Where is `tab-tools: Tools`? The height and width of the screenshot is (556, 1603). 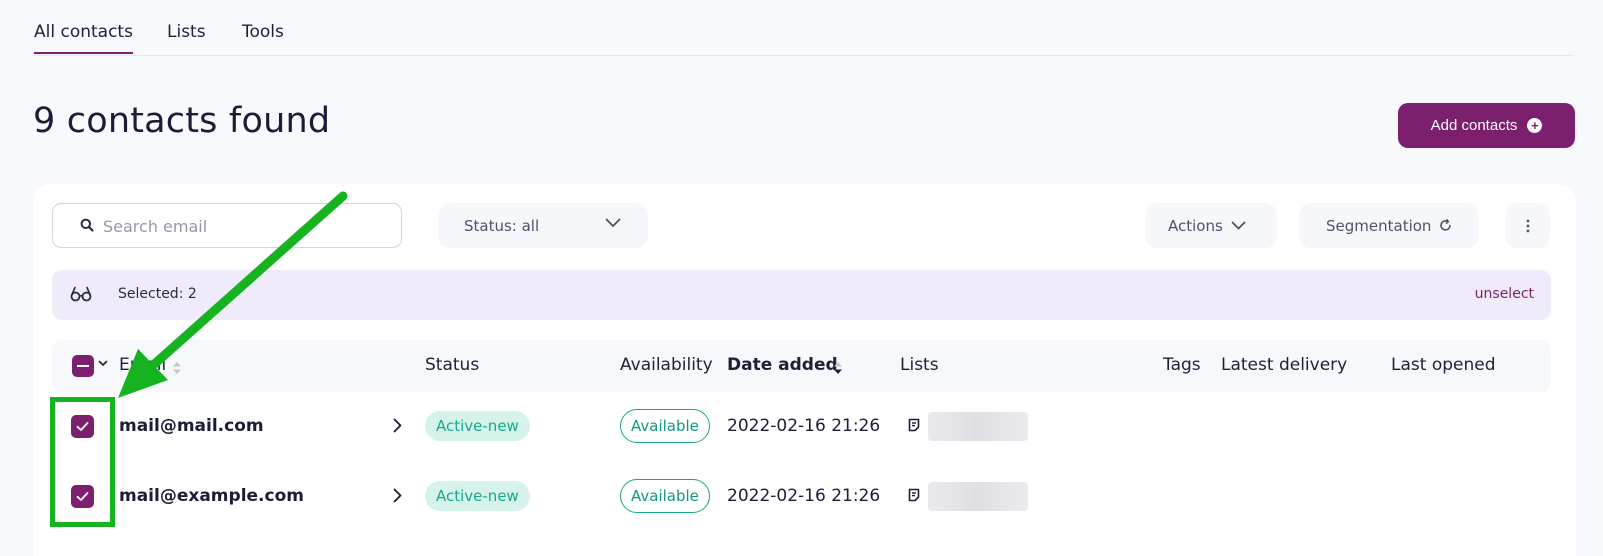
tab-tools: Tools is located at coordinates (263, 32).